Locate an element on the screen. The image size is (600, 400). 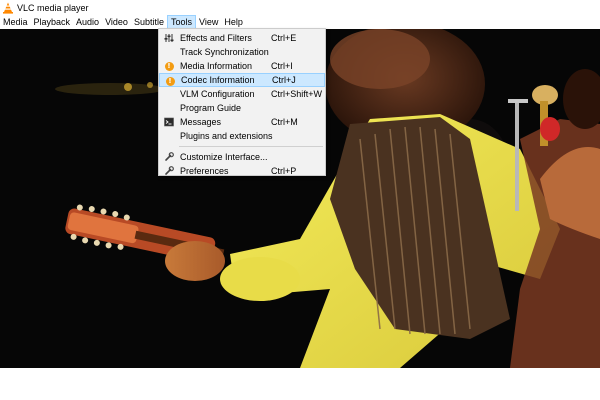
menu-item-plugins-extensions: Plugins and extensions is located at coordinates (242, 136).